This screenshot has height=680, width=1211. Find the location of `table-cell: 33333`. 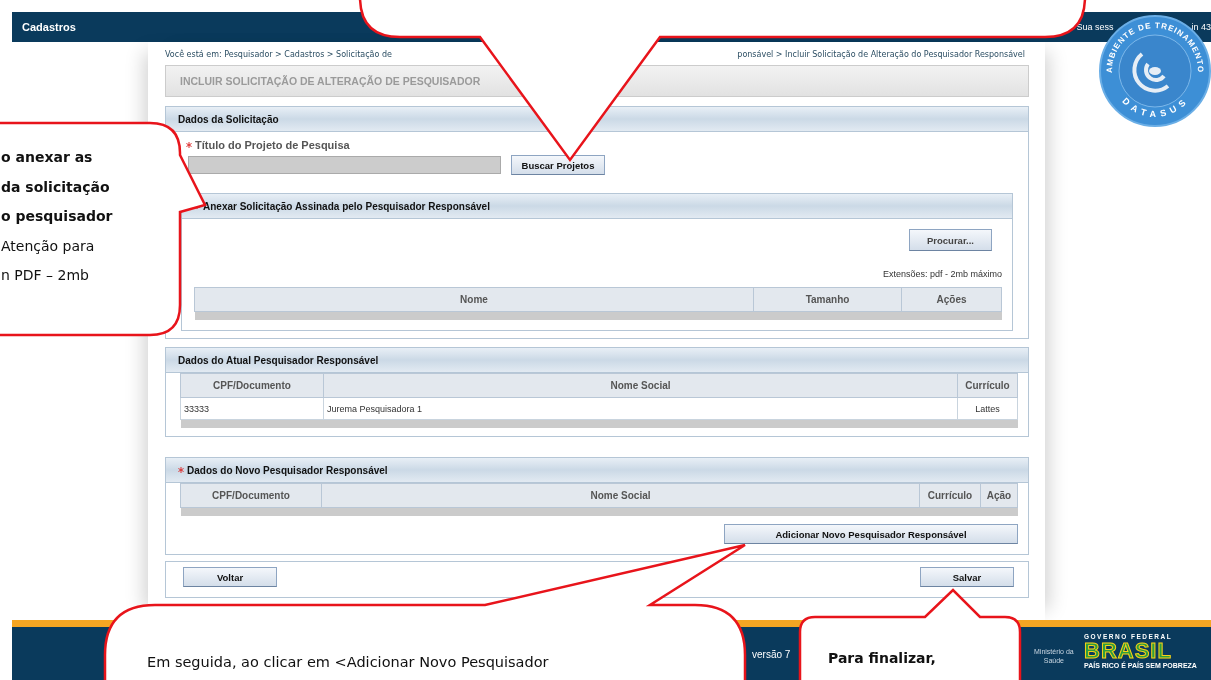

table-cell: 33333 is located at coordinates (252, 408).